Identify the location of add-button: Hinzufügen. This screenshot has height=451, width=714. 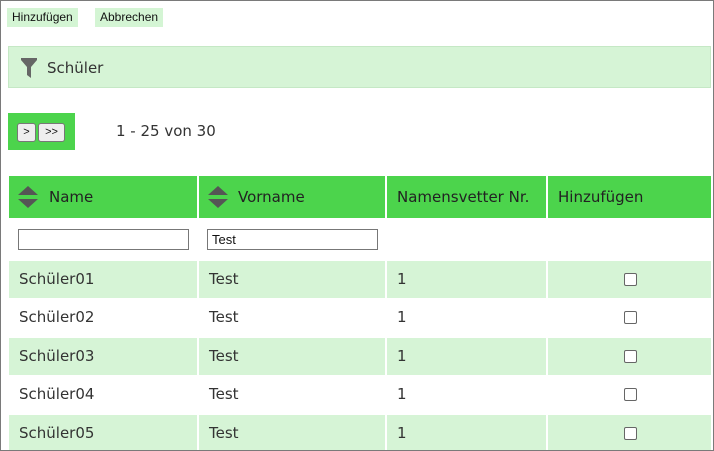
(42, 17).